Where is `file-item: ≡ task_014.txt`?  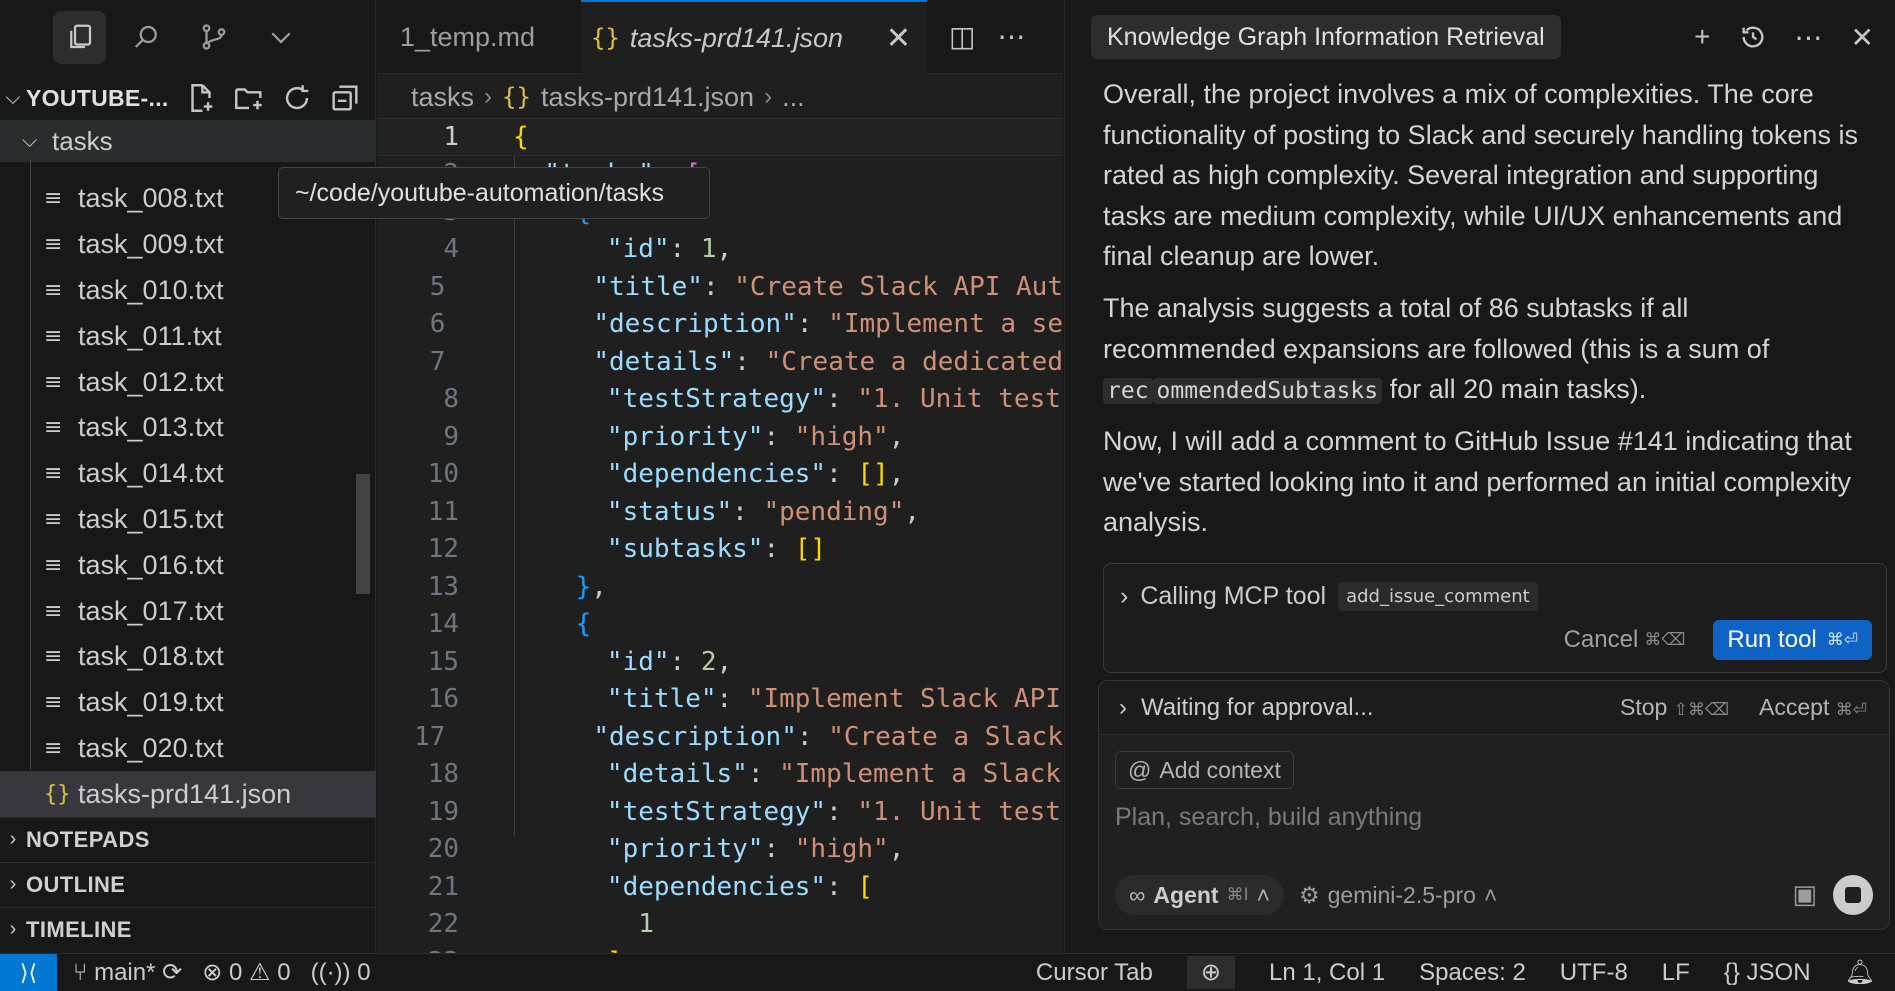 file-item: ≡ task_014.txt is located at coordinates (188, 474).